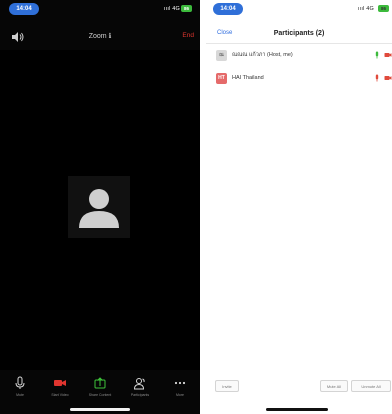 The image size is (392, 414). I want to click on user-silhouette-icon, so click(99, 208).